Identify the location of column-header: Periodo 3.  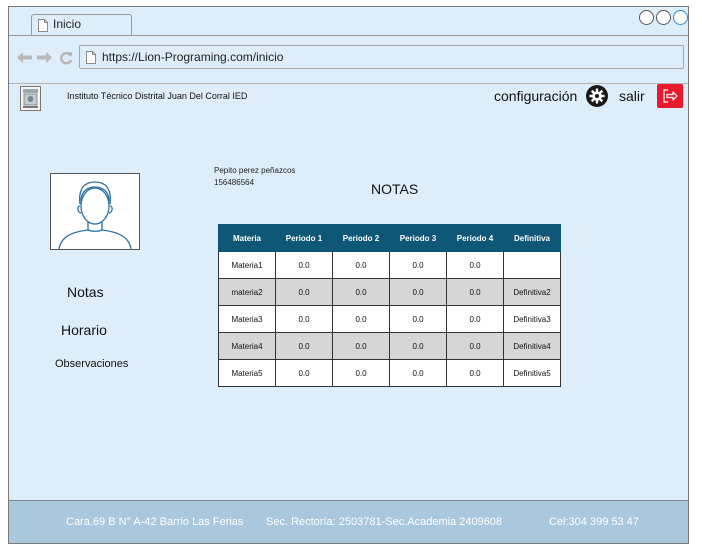
(418, 238).